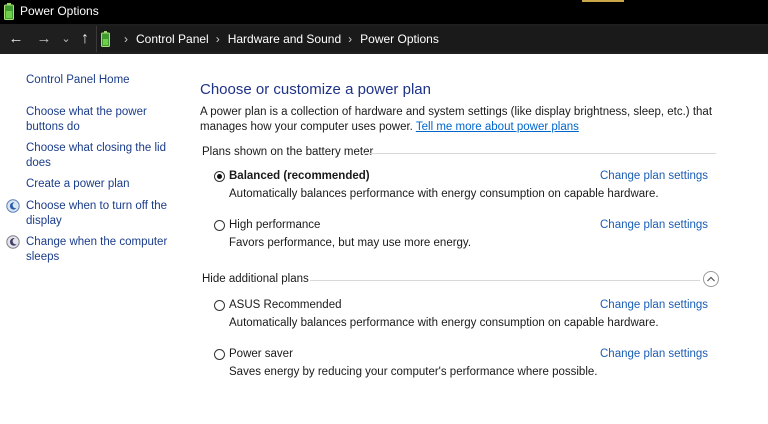  What do you see at coordinates (101, 214) in the screenshot?
I see `turn-off-display-link: Choose when to turn off the display` at bounding box center [101, 214].